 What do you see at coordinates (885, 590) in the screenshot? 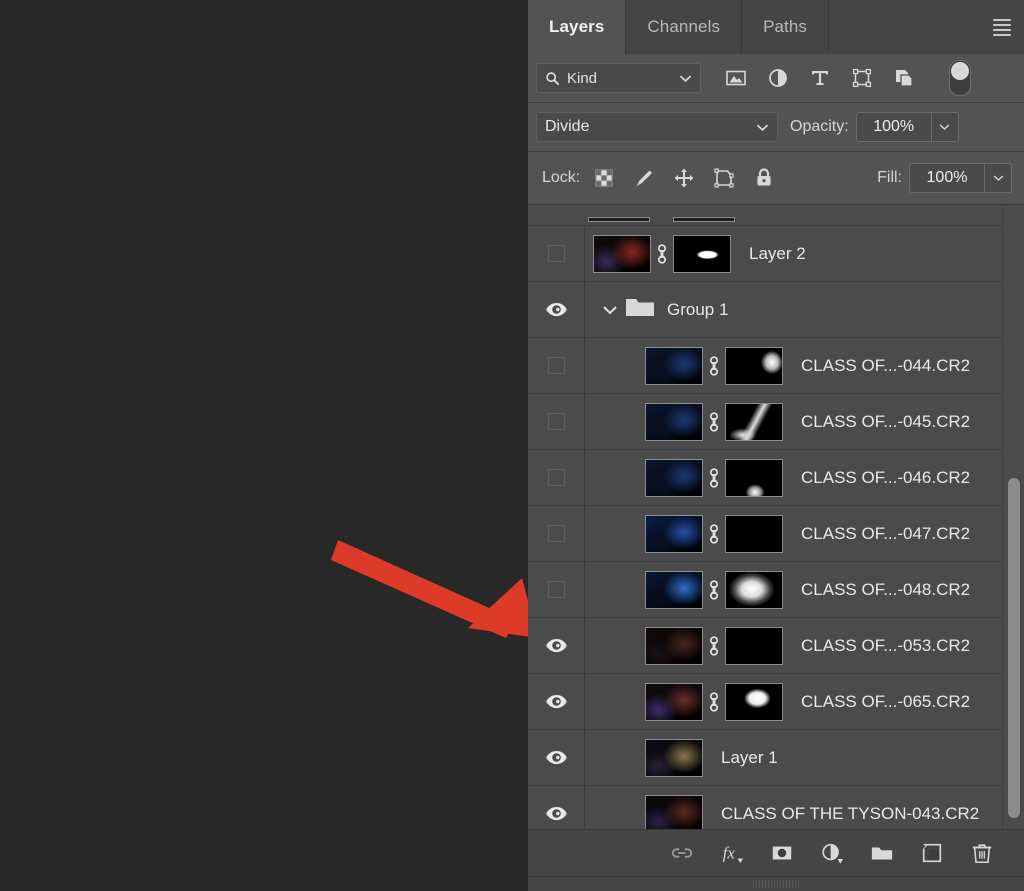
I see `layer-name: CLASS OF...-048.CR2` at bounding box center [885, 590].